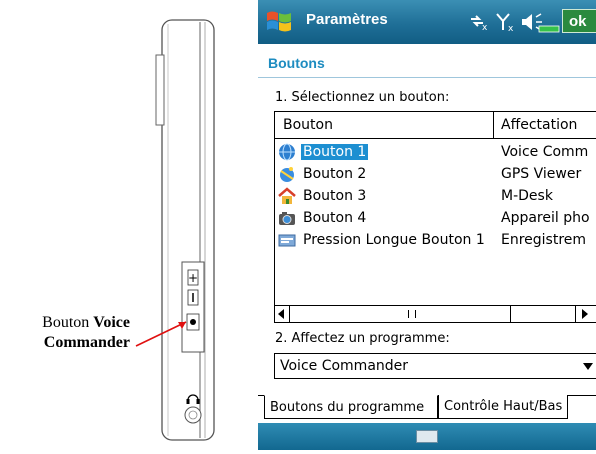  What do you see at coordinates (111, 322) in the screenshot?
I see `callout-bold-1: Voice` at bounding box center [111, 322].